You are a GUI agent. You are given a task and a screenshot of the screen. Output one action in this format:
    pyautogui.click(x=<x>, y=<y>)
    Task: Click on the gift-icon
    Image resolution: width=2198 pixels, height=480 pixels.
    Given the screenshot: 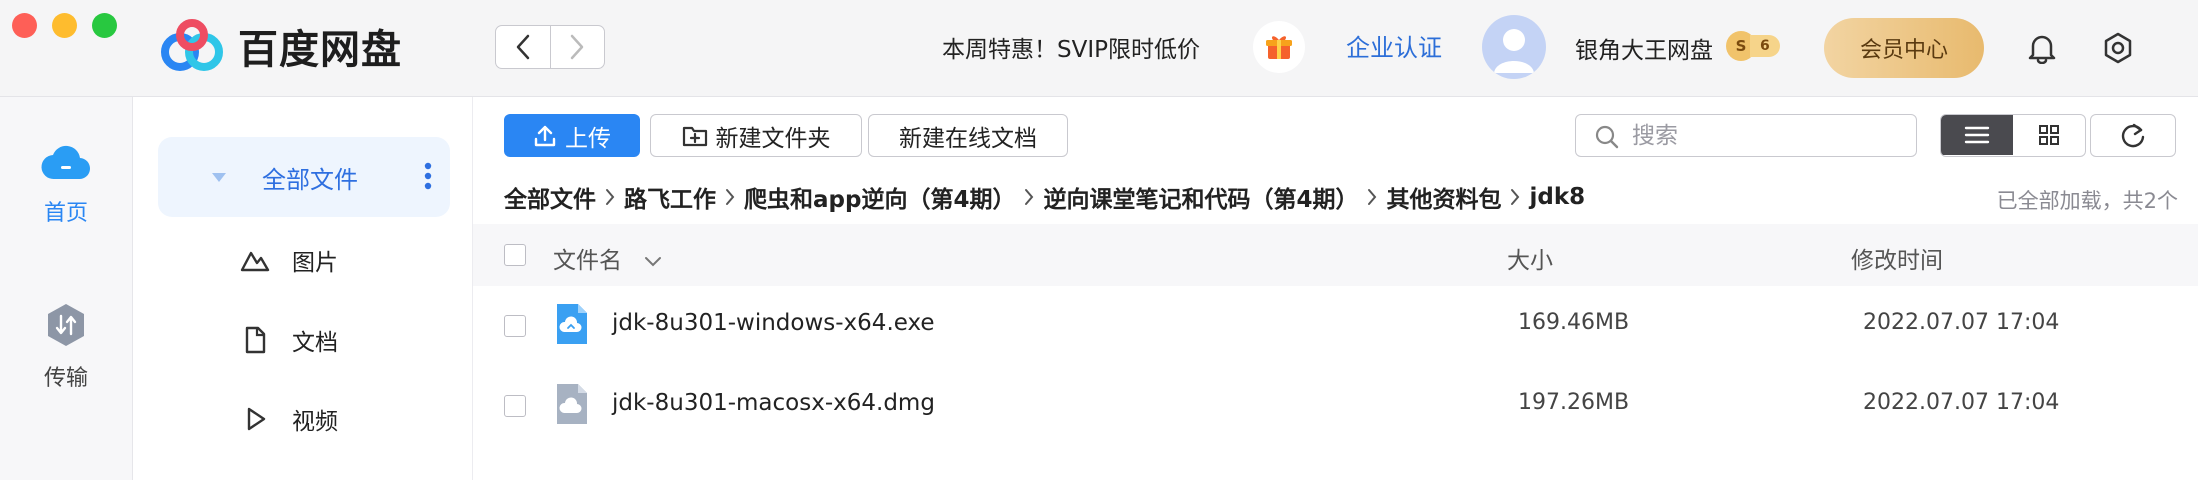 What is the action you would take?
    pyautogui.click(x=1279, y=47)
    